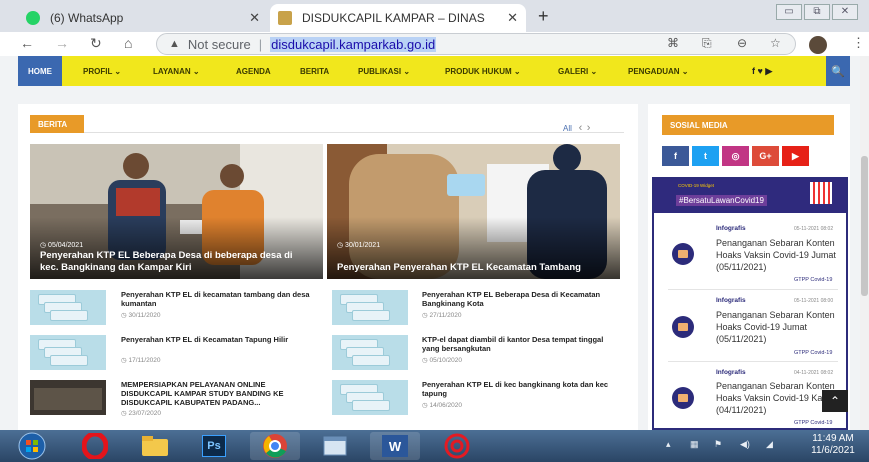 The image size is (869, 462). I want to click on tray-arrow-icon: ▴, so click(668, 444).